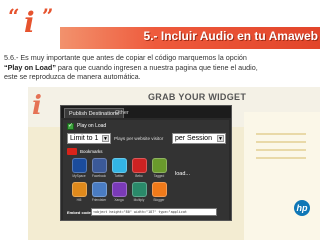  Describe the element at coordinates (79, 200) in the screenshot. I see `service-label: Hi5` at that location.